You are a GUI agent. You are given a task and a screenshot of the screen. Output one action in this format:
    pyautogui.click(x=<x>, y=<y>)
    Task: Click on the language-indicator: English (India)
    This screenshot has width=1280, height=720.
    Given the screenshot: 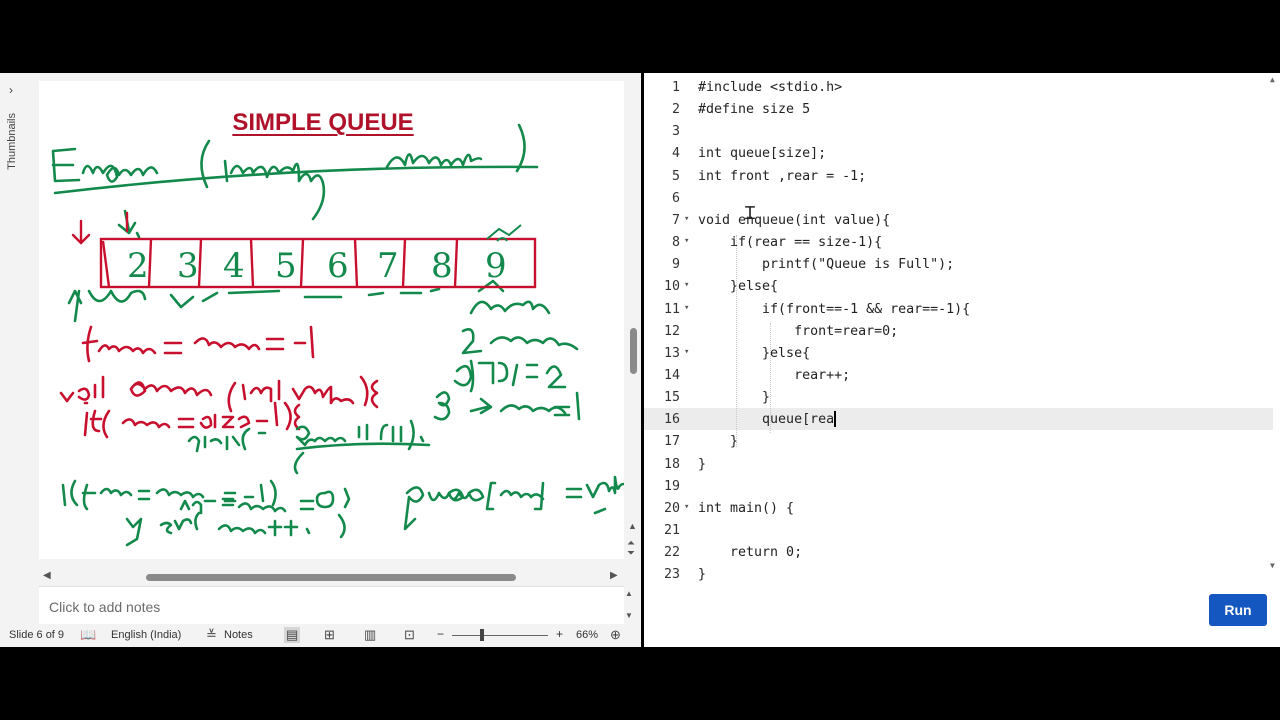 What is the action you would take?
    pyautogui.click(x=146, y=635)
    